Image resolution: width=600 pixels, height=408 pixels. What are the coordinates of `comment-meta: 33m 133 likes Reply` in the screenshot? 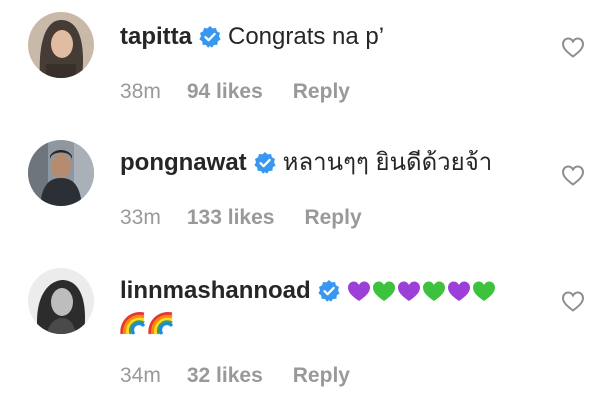 It's located at (241, 218).